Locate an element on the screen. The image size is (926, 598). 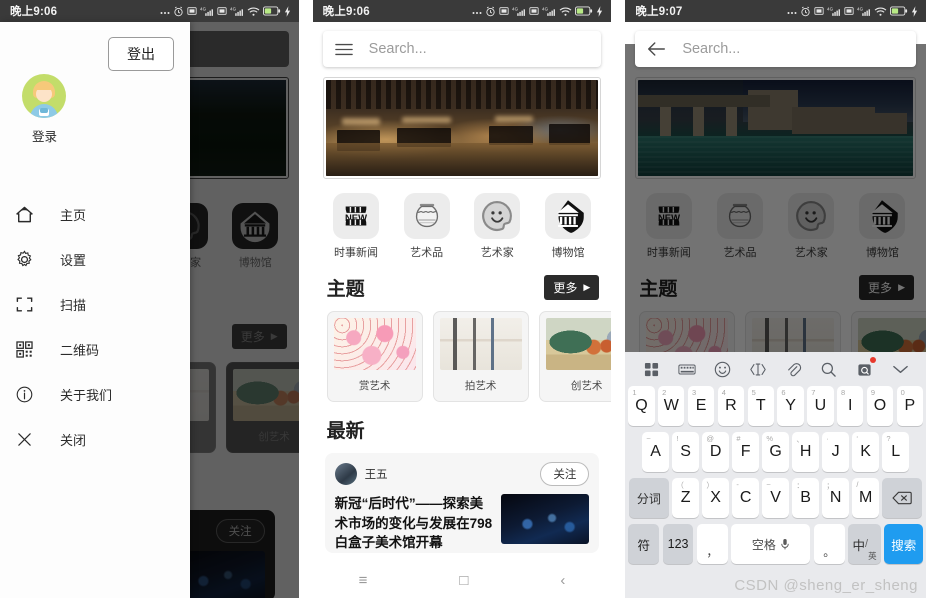
palette-face-icon-wrap is located at coordinates (497, 216).